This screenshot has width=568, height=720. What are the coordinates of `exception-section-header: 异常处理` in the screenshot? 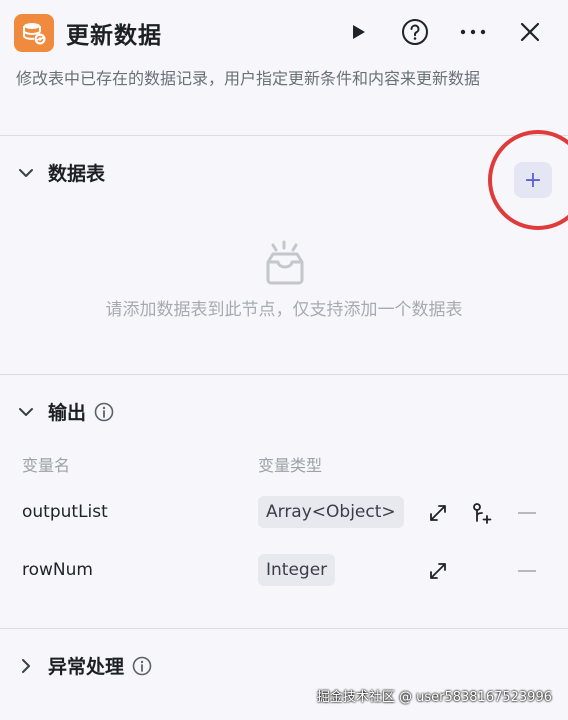 It's located at (84, 665).